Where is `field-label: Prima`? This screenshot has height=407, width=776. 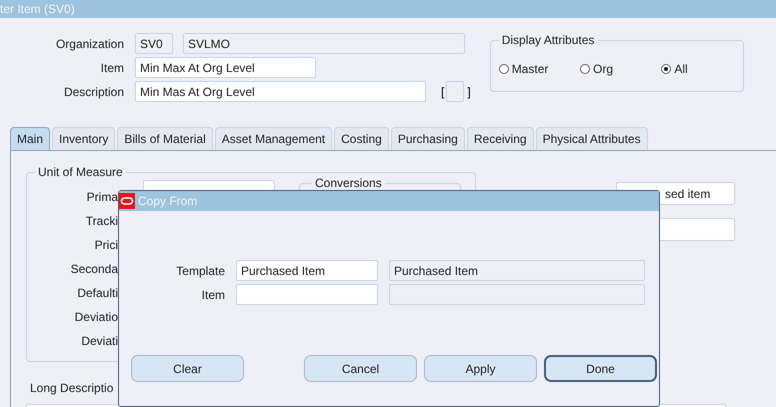
field-label: Prima is located at coordinates (102, 197).